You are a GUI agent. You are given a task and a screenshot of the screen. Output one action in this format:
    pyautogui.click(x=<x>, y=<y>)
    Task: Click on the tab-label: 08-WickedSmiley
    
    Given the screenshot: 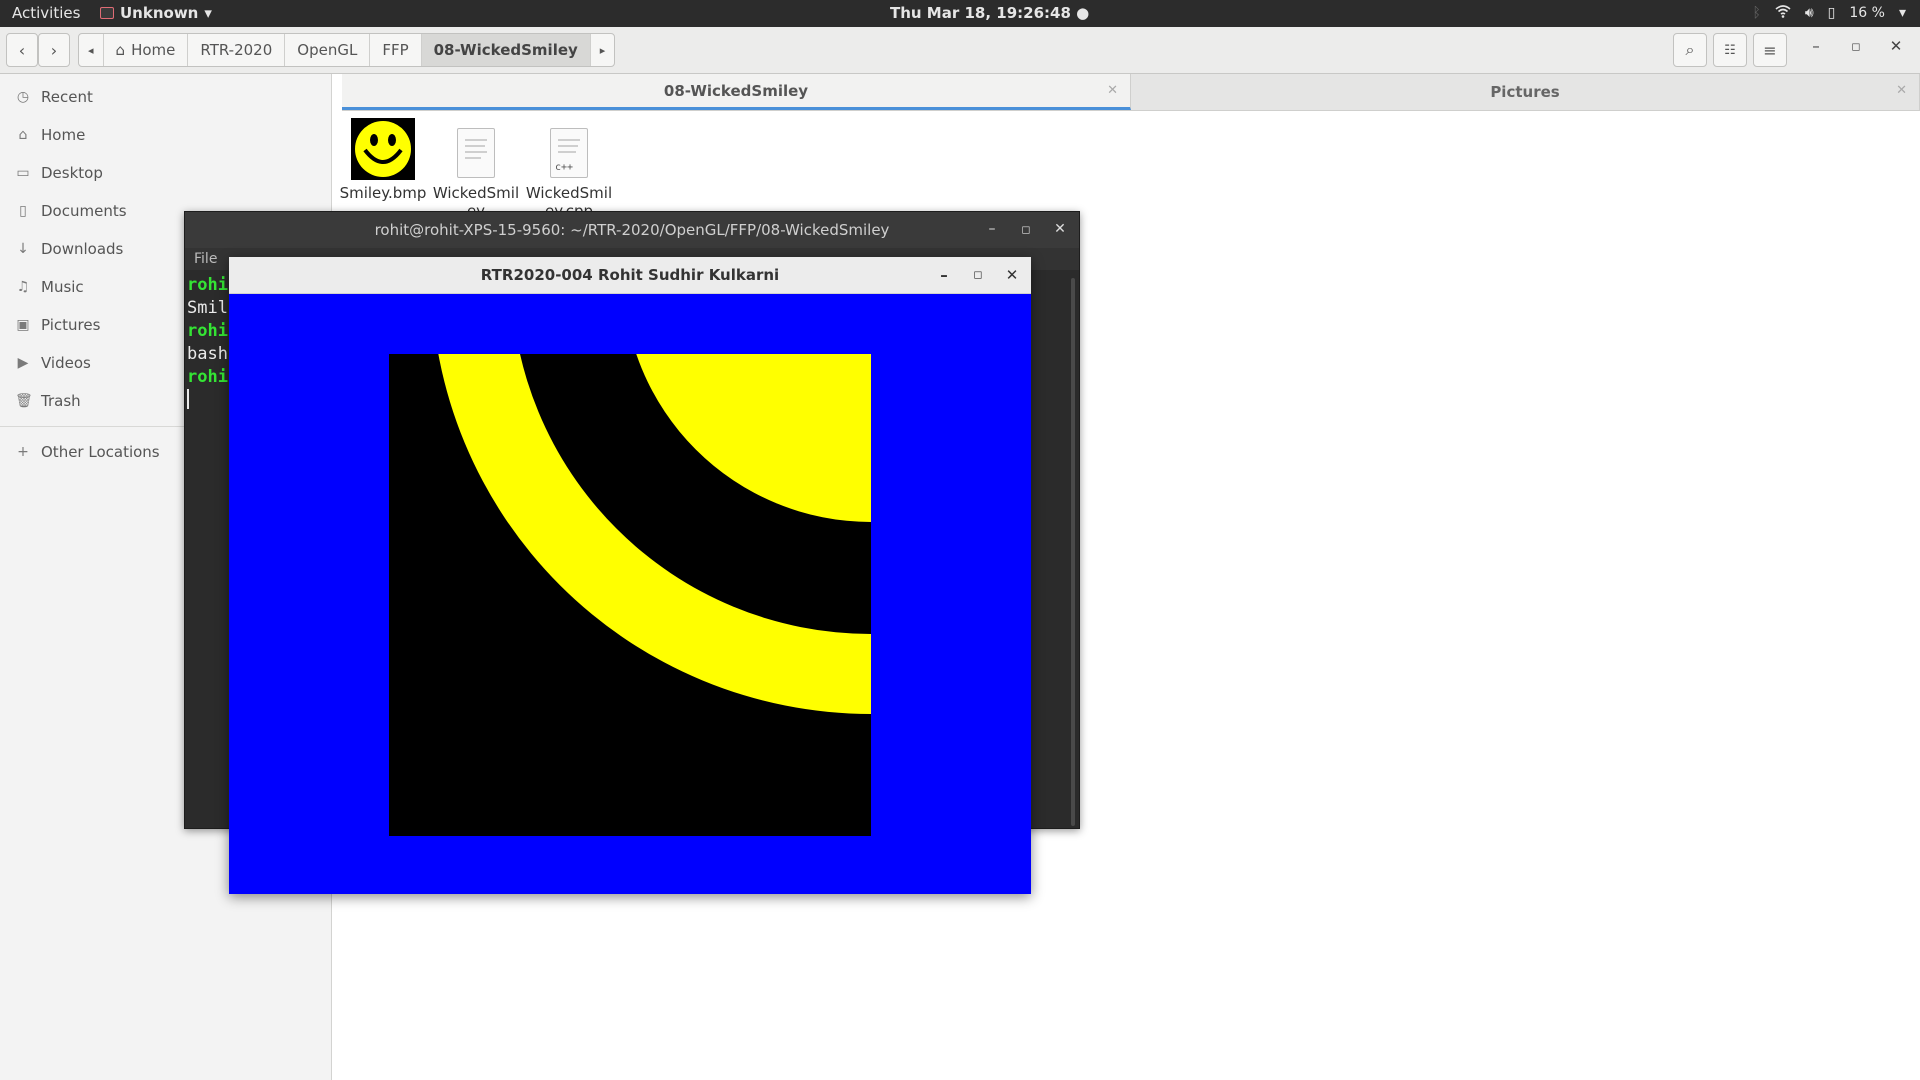 What is the action you would take?
    pyautogui.click(x=736, y=90)
    